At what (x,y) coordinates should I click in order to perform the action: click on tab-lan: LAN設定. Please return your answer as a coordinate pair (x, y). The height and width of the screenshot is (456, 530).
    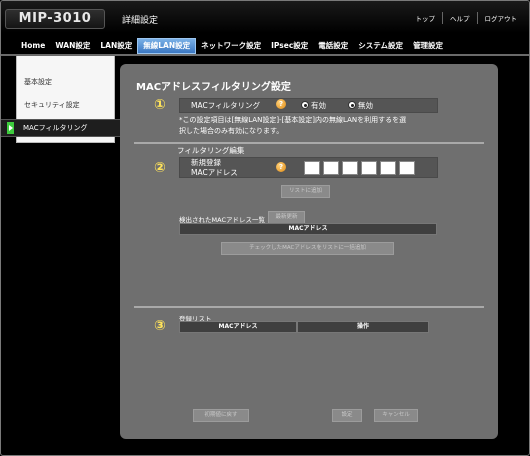
    Looking at the image, I should click on (116, 46).